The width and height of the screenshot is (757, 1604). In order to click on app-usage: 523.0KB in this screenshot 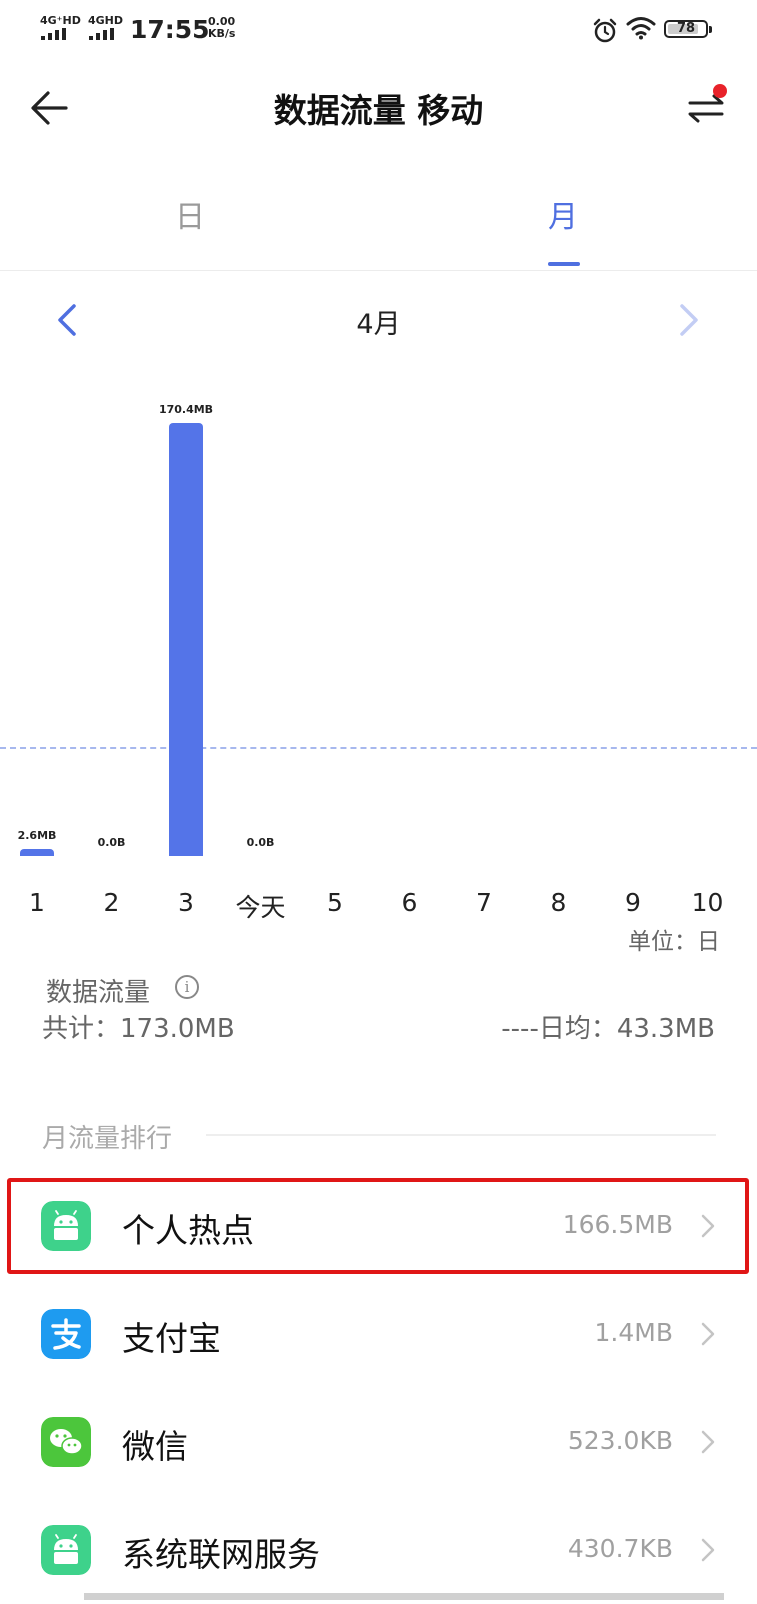, I will do `click(620, 1440)`.